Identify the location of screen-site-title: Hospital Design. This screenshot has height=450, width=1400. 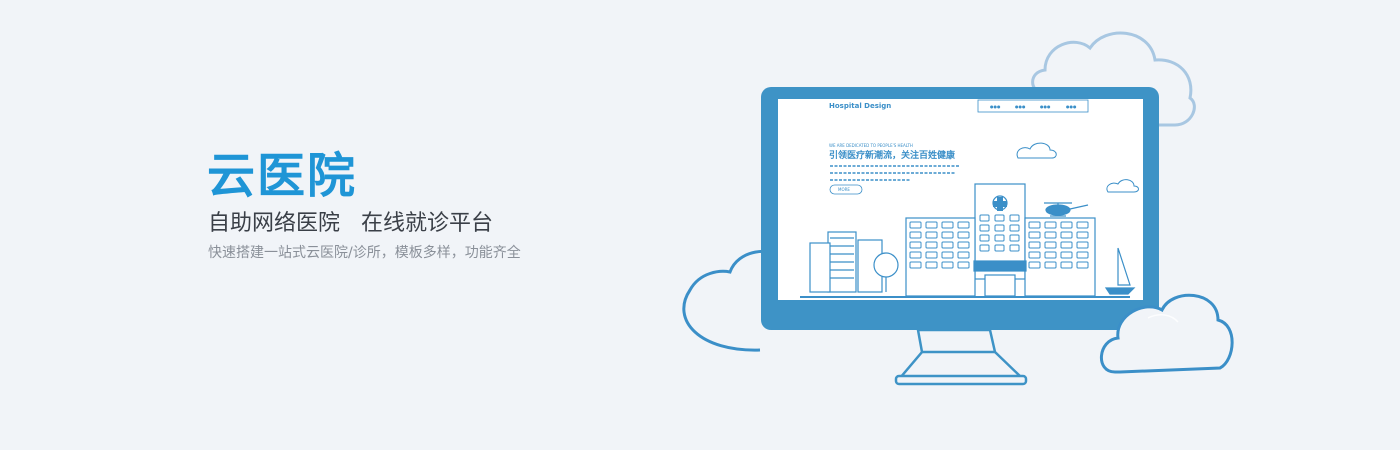
(860, 106).